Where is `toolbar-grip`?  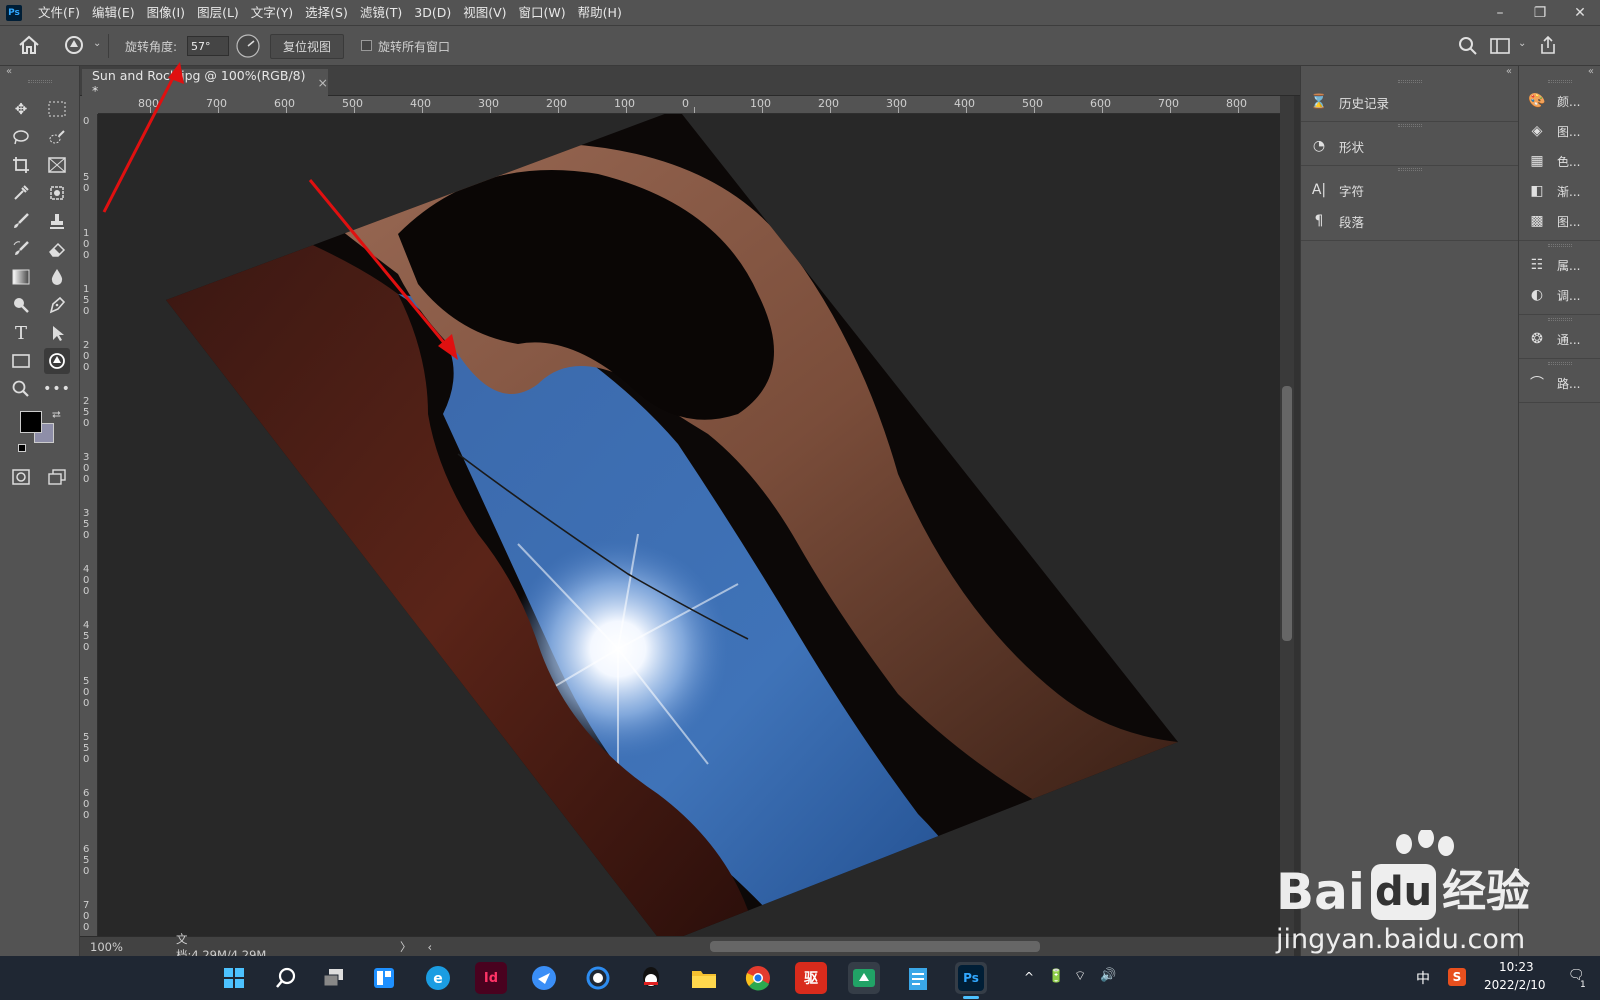 toolbar-grip is located at coordinates (39, 81).